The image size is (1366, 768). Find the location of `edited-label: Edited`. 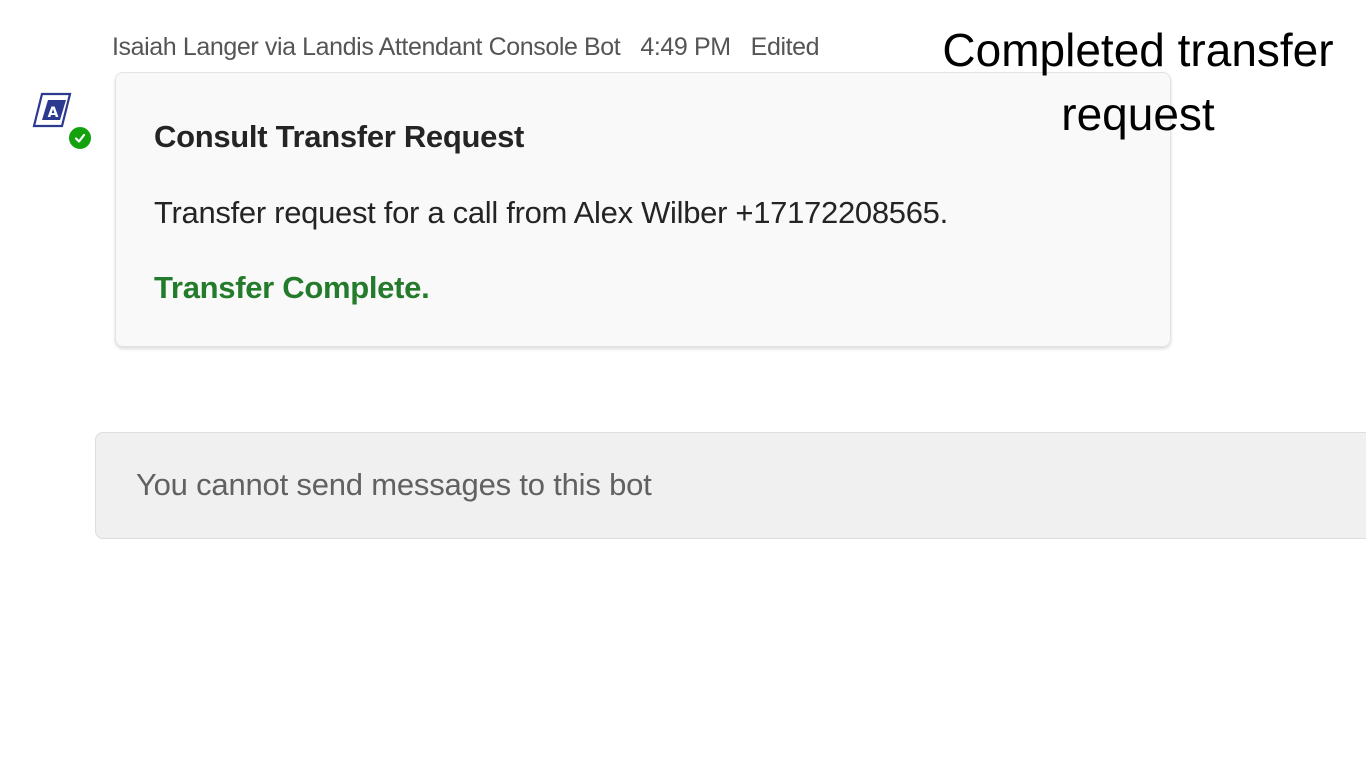

edited-label: Edited is located at coordinates (785, 46).